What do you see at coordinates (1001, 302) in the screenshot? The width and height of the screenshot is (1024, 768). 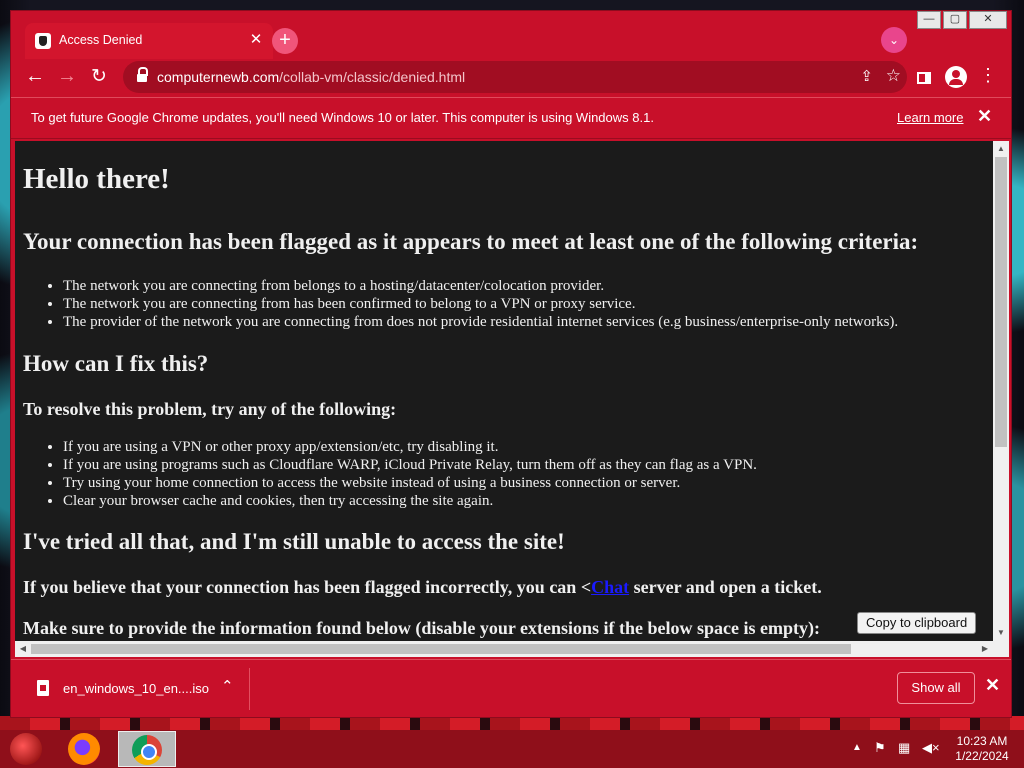 I see `vertical-scroll-thumb` at bounding box center [1001, 302].